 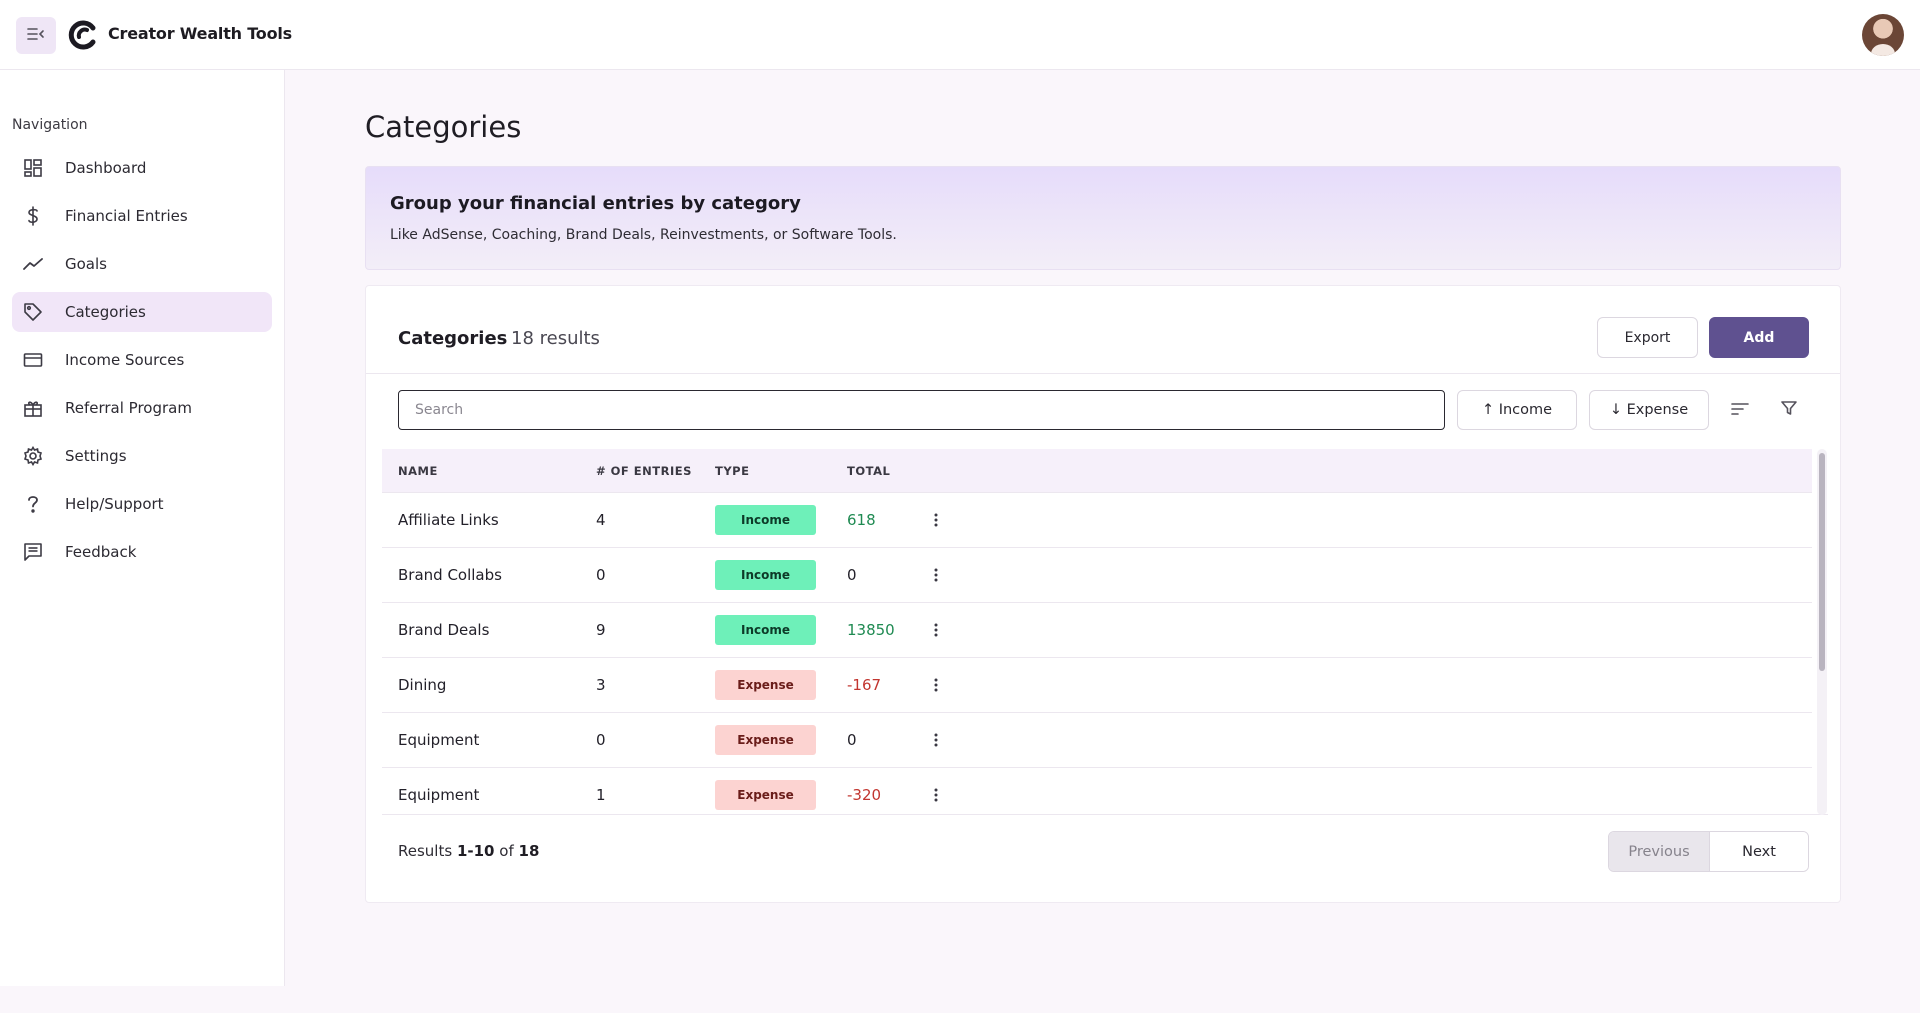 I want to click on user-avatar, so click(x=1883, y=35).